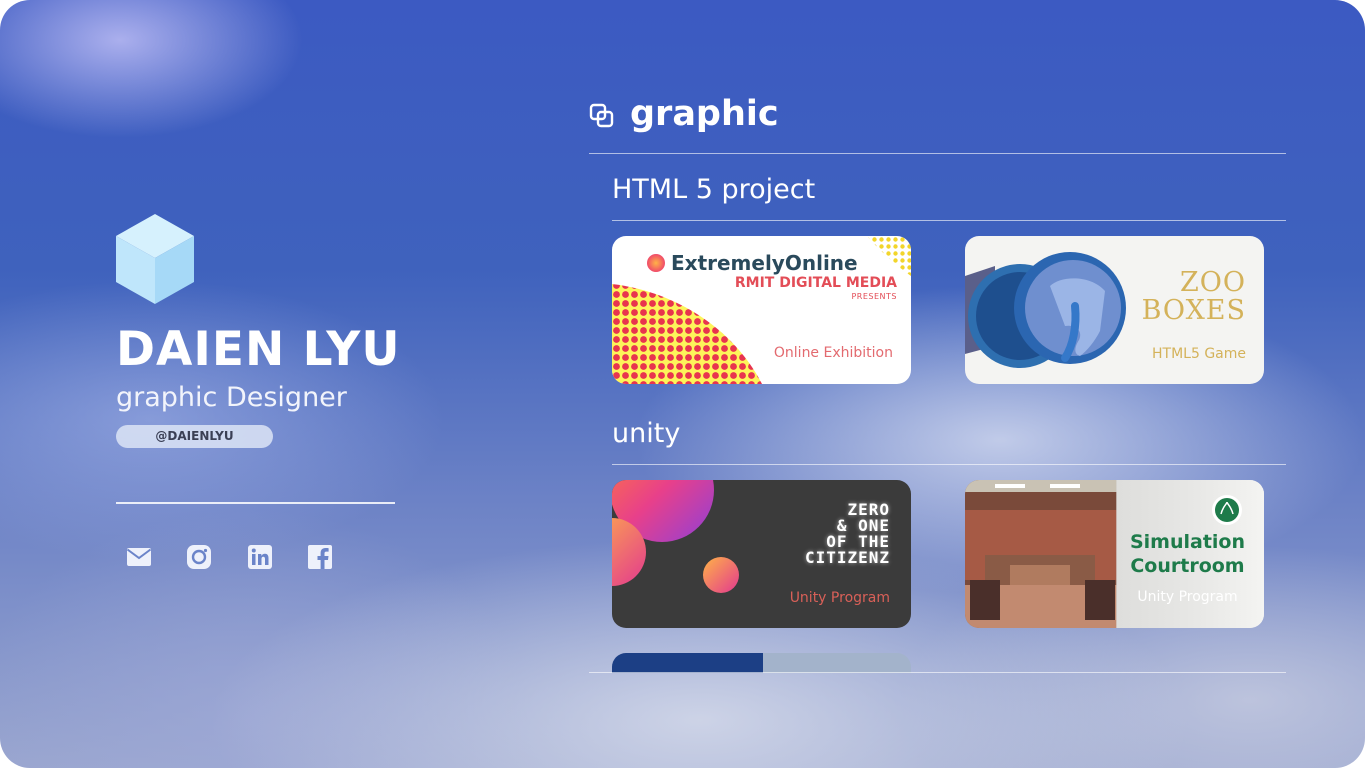 This screenshot has height=768, width=1365. Describe the element at coordinates (714, 189) in the screenshot. I see `group-title-html5: HTML 5 project` at that location.